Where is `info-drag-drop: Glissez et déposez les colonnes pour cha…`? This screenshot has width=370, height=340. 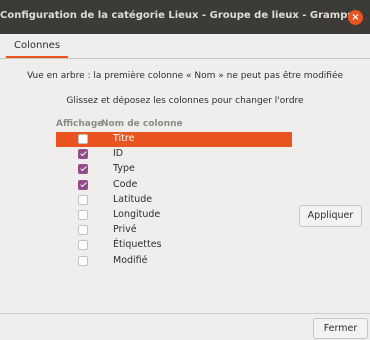 info-drag-drop: Glissez et déposez les colonnes pour cha… is located at coordinates (185, 101).